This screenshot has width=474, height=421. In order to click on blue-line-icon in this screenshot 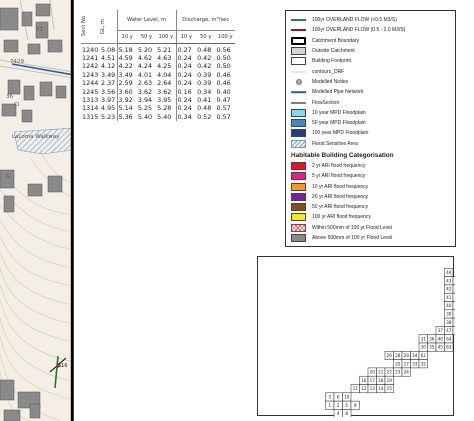, I will do `click(298, 92)`.